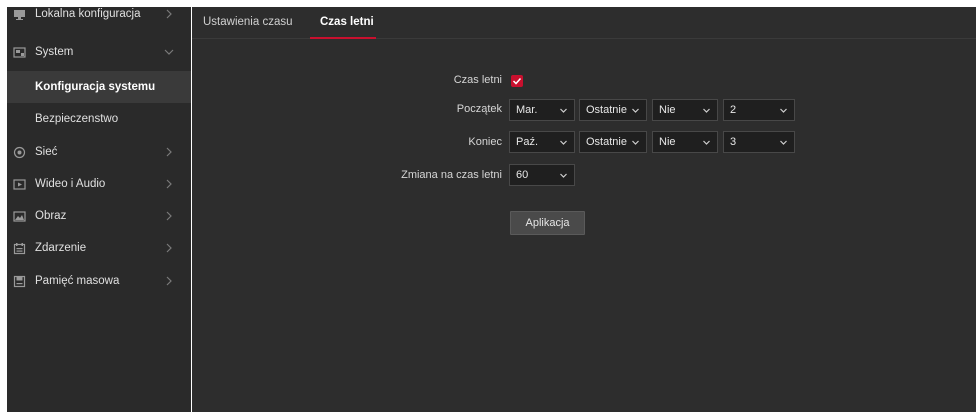  Describe the element at coordinates (247, 23) in the screenshot. I see `tab-time-settings: Ustawienia czasu` at that location.